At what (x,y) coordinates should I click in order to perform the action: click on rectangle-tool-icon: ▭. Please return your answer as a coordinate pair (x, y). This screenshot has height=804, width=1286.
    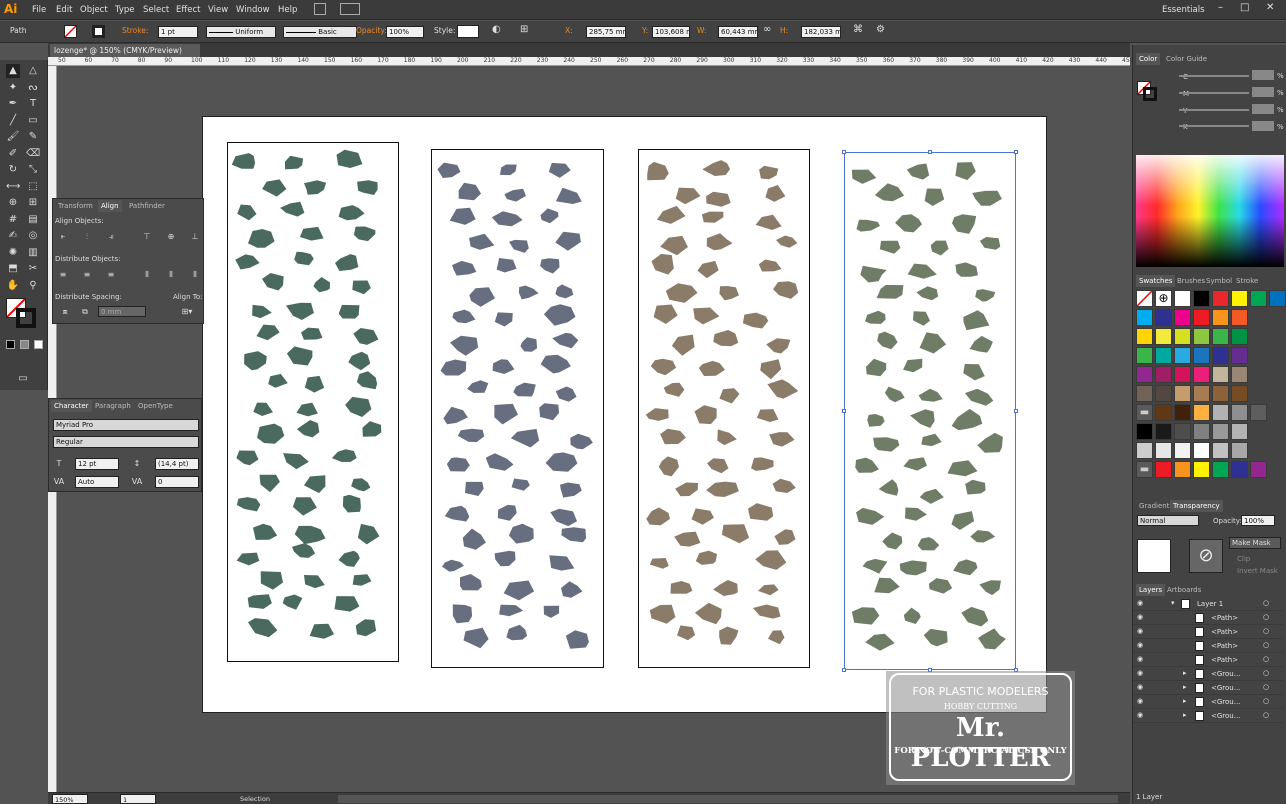
    Looking at the image, I should click on (33, 121).